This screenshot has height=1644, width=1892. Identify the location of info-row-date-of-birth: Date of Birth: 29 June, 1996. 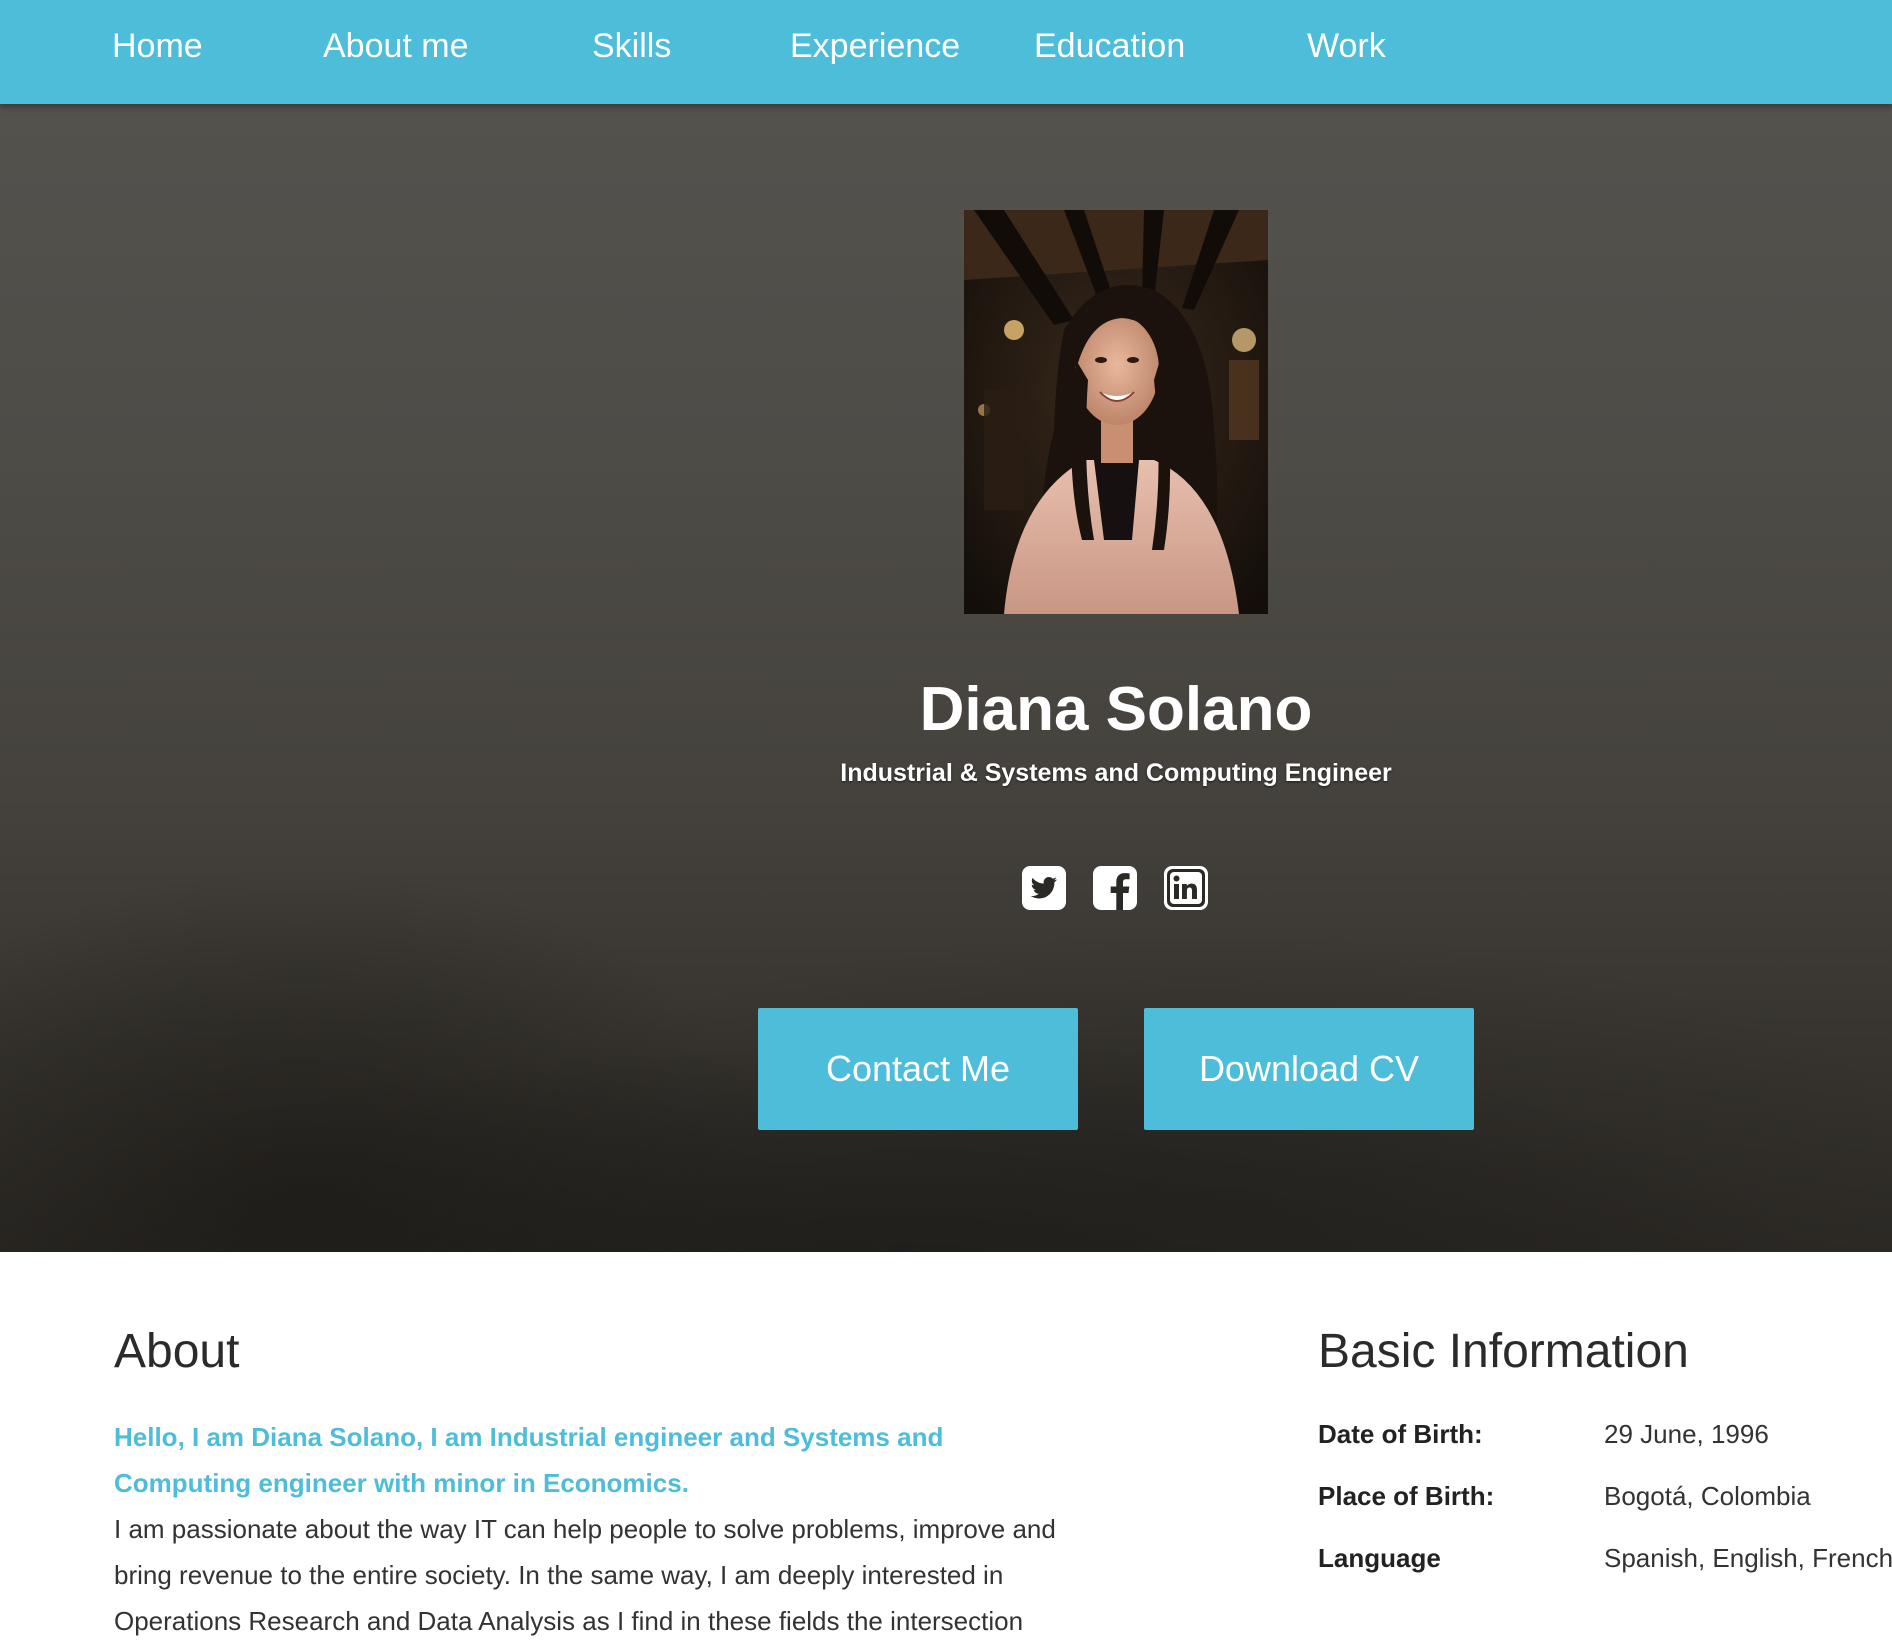
(1605, 1434).